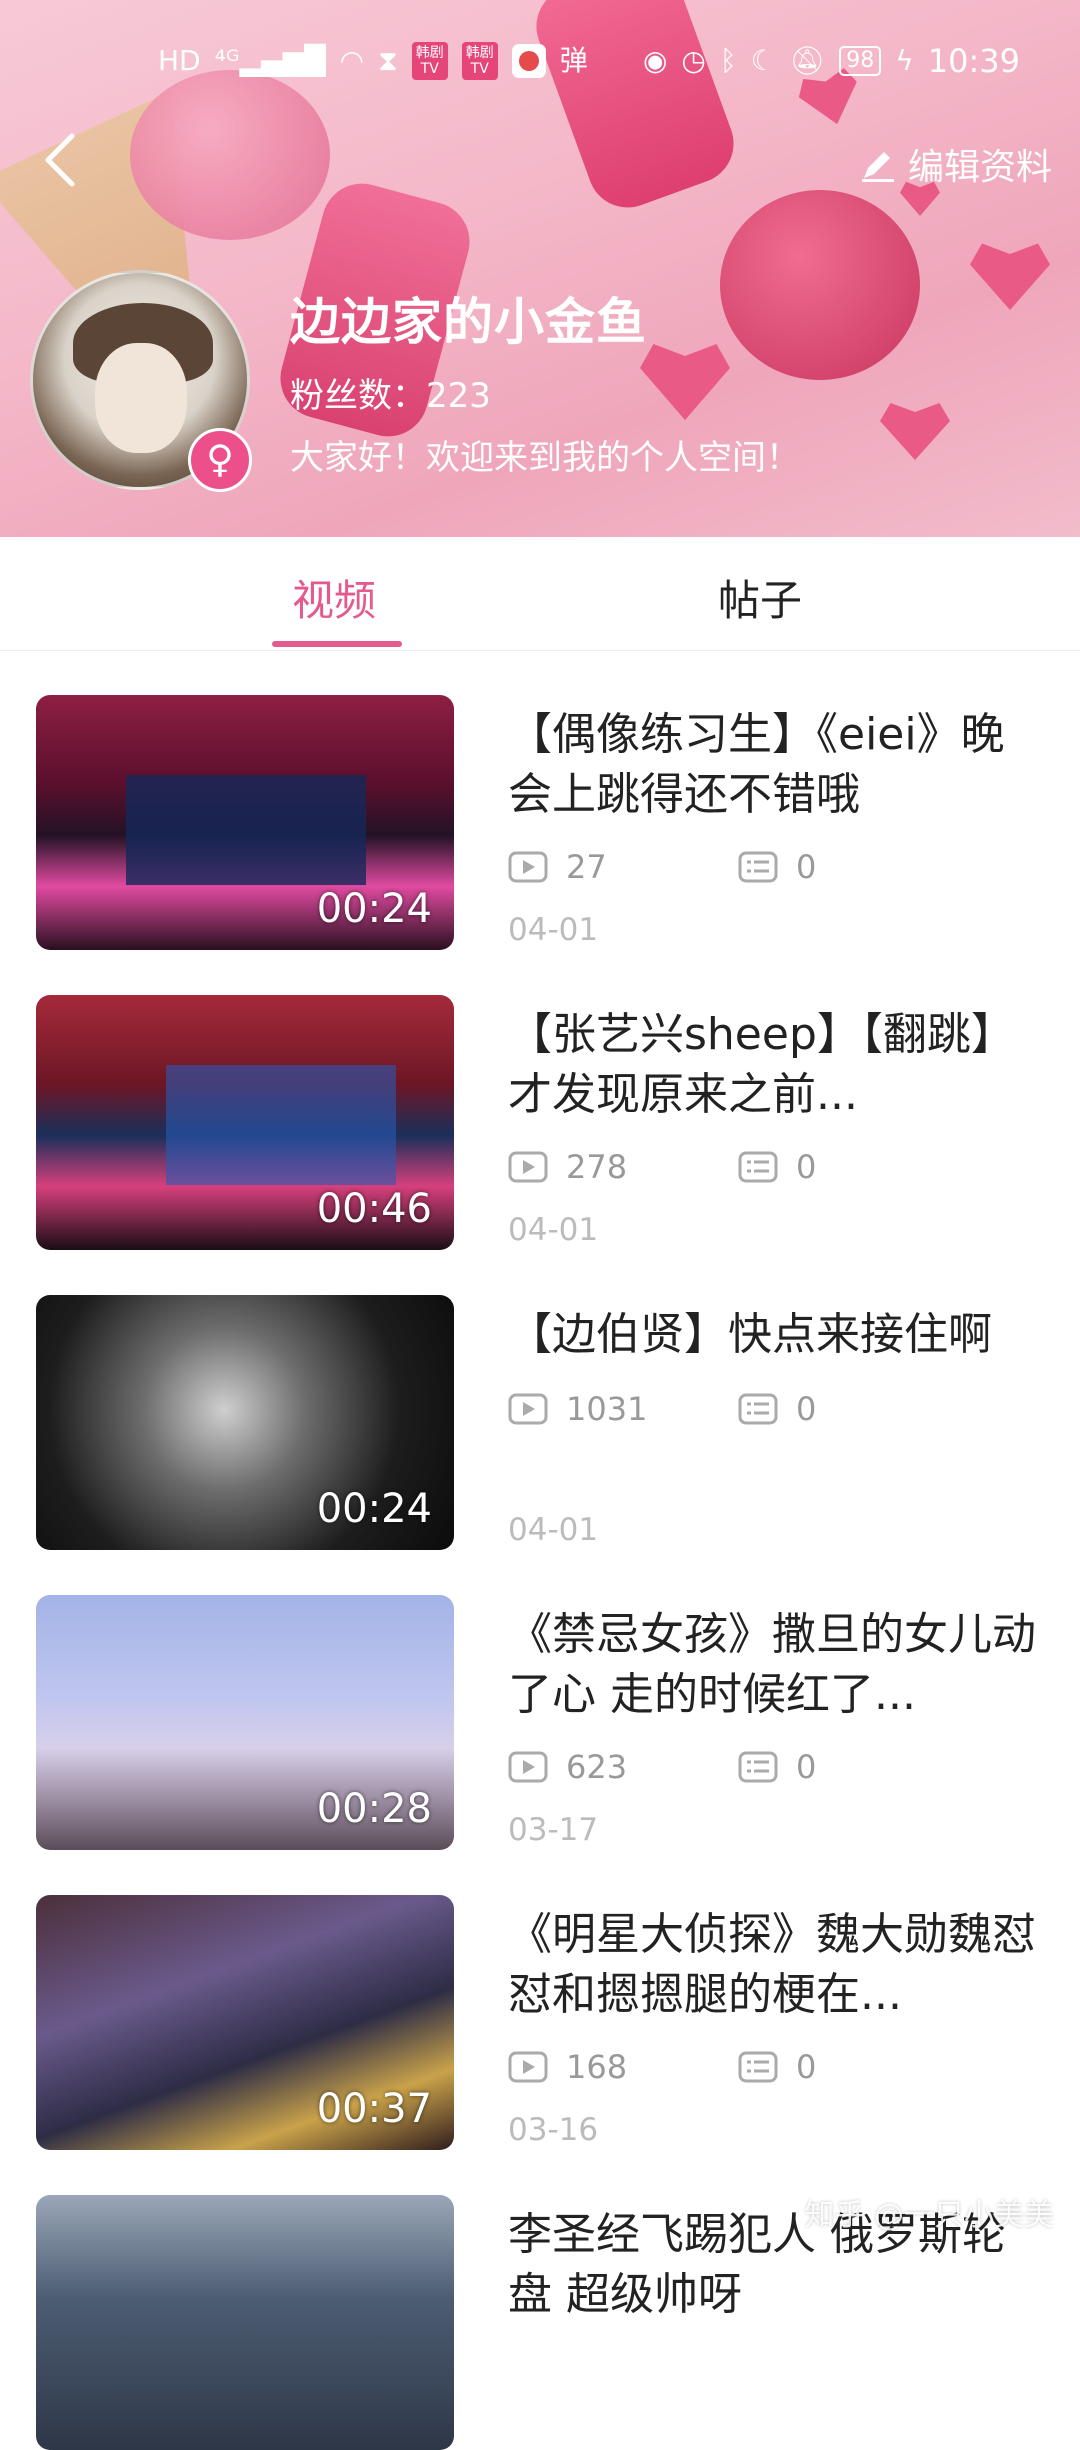  What do you see at coordinates (904, 60) in the screenshot?
I see `charging-icon: ϟ` at bounding box center [904, 60].